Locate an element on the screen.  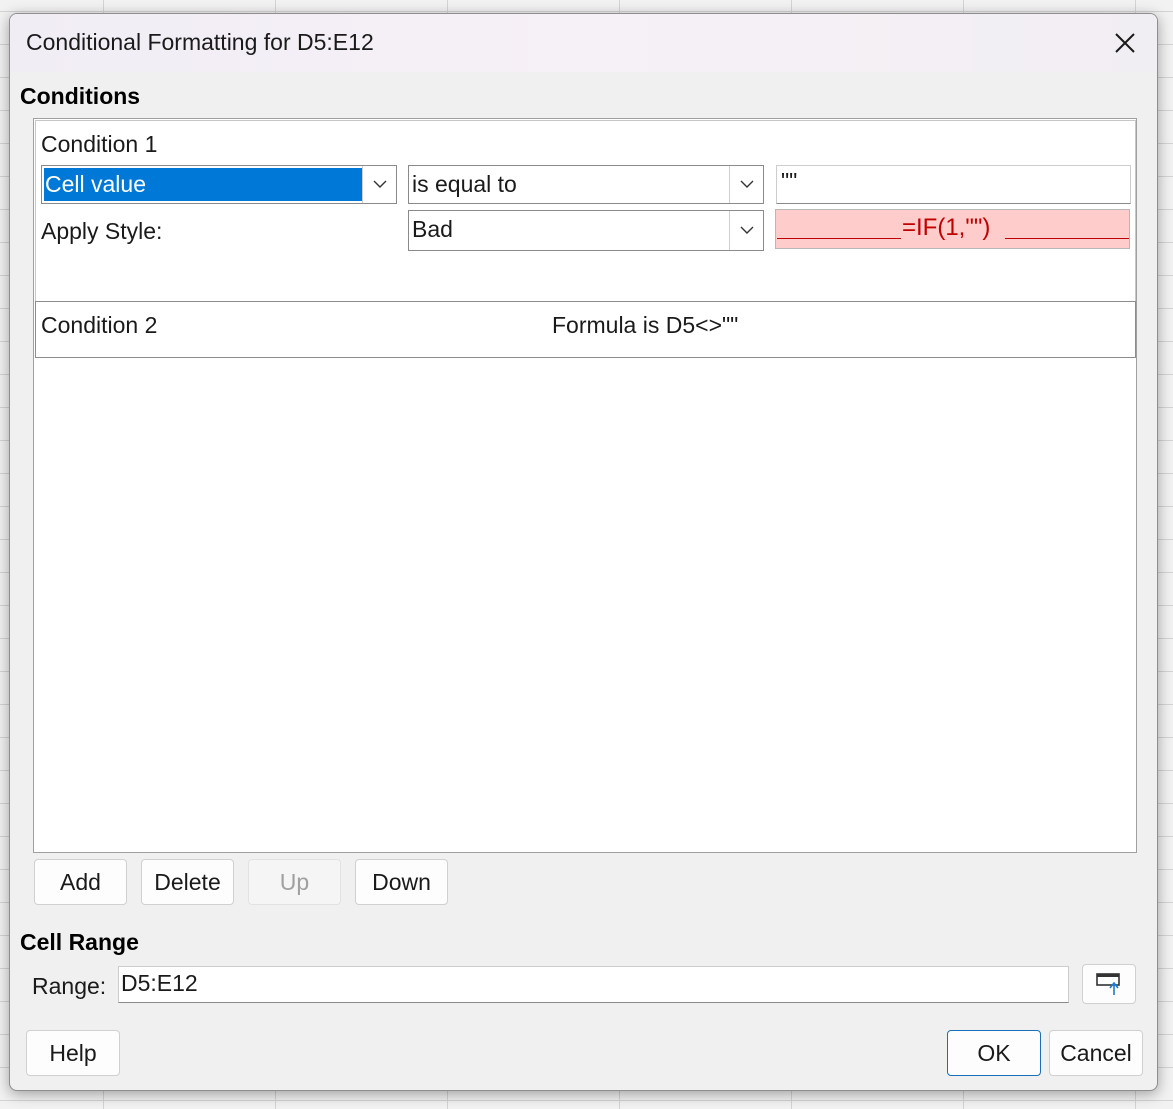
apply-style-dropdown: Bad is located at coordinates (586, 230).